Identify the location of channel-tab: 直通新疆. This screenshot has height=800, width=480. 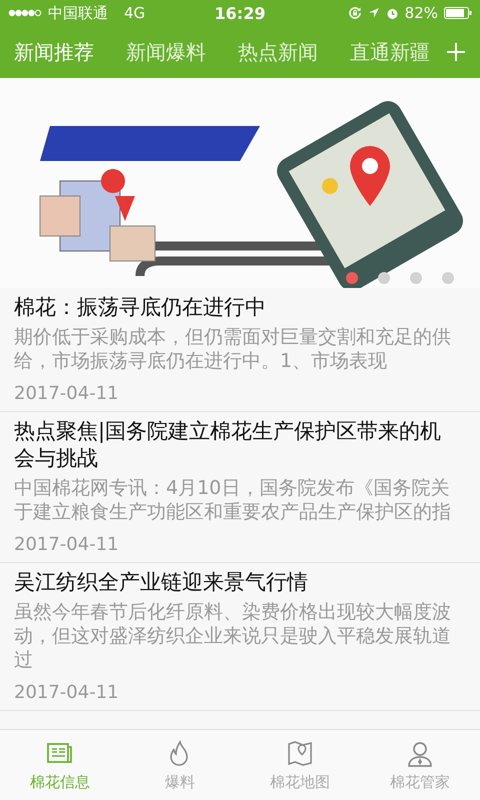
(390, 52).